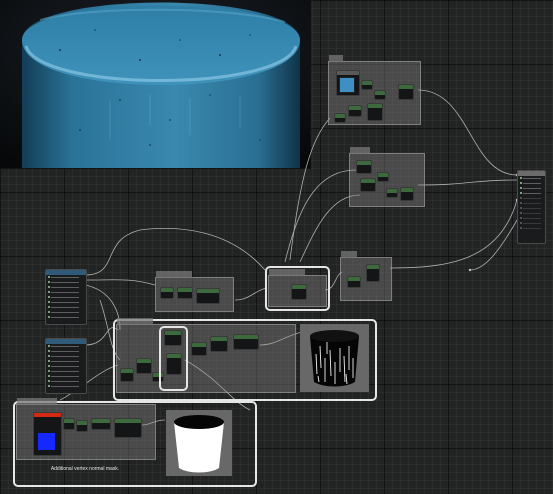 This screenshot has width=553, height=494. What do you see at coordinates (531, 207) in the screenshot?
I see `material-output-node` at bounding box center [531, 207].